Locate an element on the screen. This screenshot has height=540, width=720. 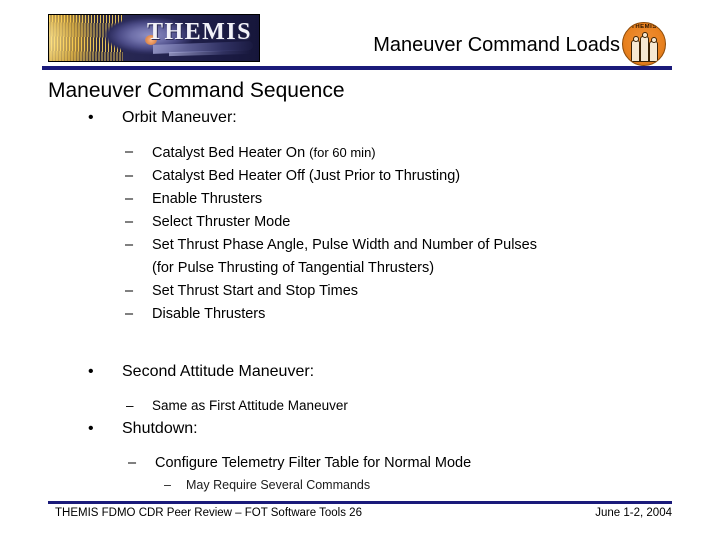
slide-header: THEMIS Maneuver Command Loads THEMIS is located at coordinates (360, 36).